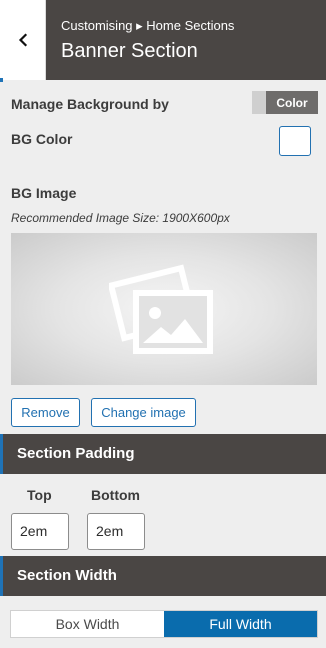  What do you see at coordinates (90, 104) in the screenshot?
I see `manage-background-label: Manage Background by` at bounding box center [90, 104].